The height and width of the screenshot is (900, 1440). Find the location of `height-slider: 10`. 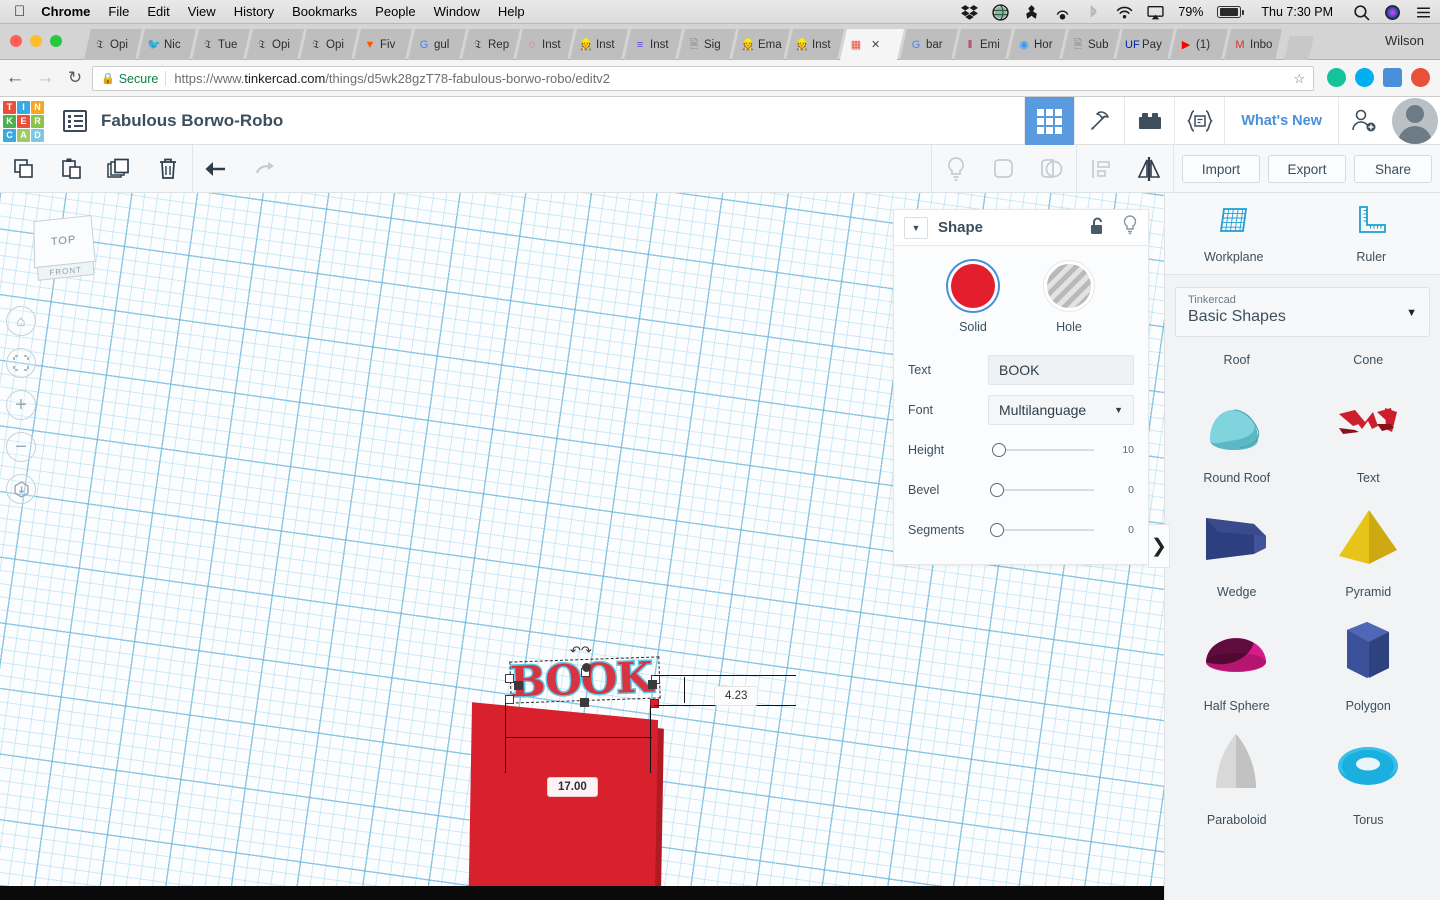

height-slider: 10 is located at coordinates (1061, 450).